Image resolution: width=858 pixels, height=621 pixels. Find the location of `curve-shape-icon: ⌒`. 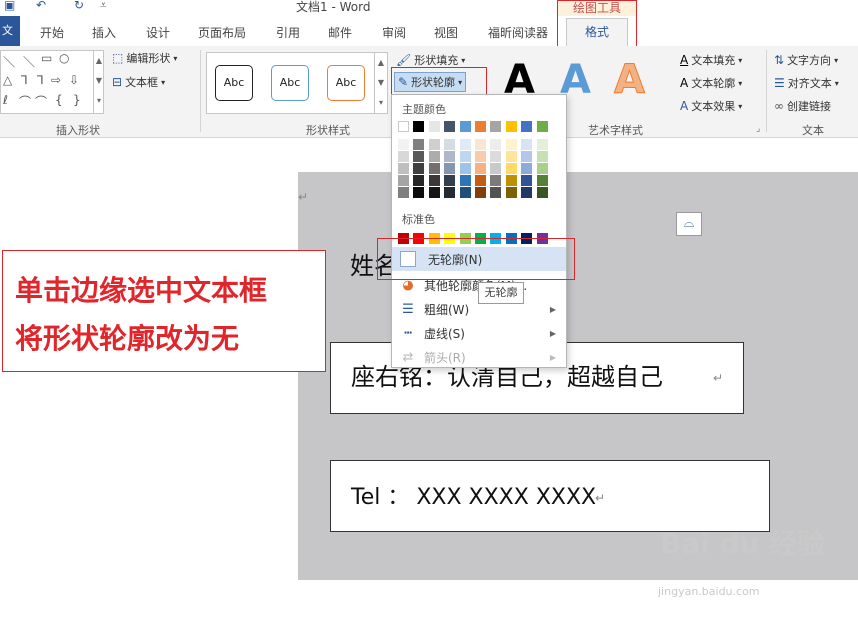

curve-shape-icon: ⌒ is located at coordinates (25, 101).